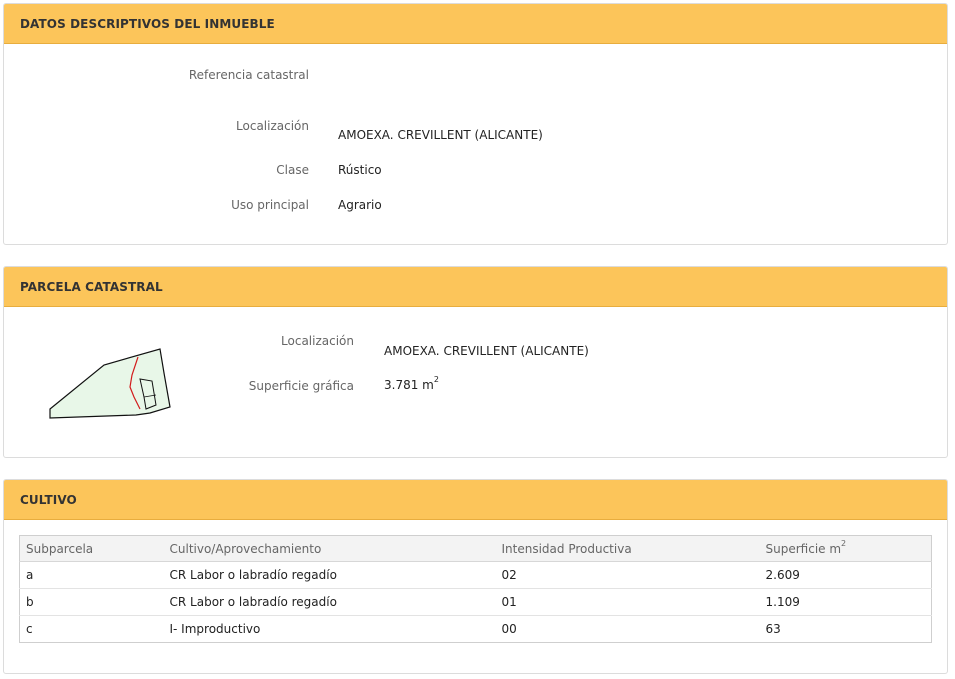  I want to click on col-surface-exponent: 2, so click(844, 543).